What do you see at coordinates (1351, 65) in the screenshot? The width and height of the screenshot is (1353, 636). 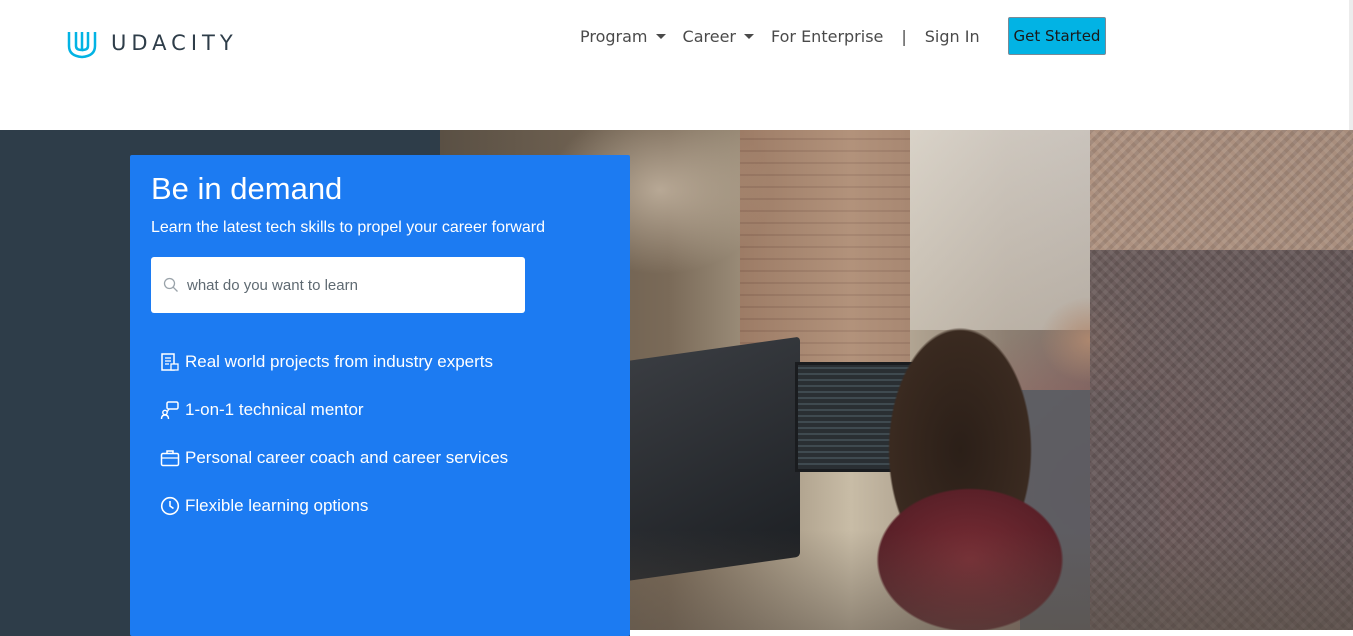 I see `scrollbar` at bounding box center [1351, 65].